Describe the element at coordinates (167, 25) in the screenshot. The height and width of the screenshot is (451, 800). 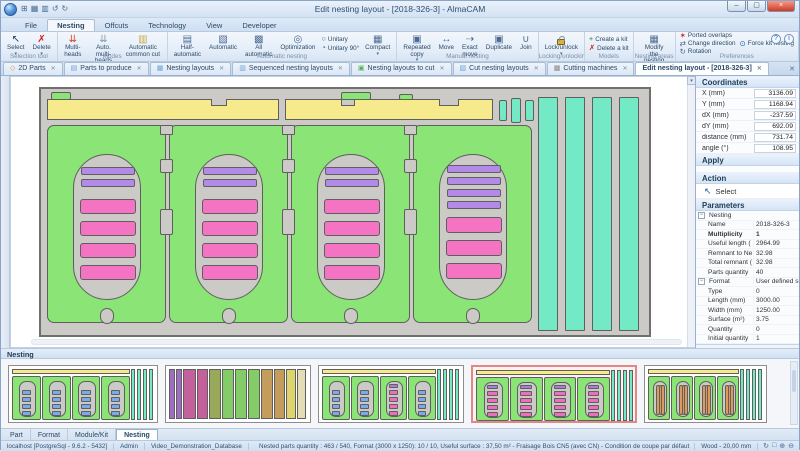
I see `ribbon-tab-technology: Technology` at that location.